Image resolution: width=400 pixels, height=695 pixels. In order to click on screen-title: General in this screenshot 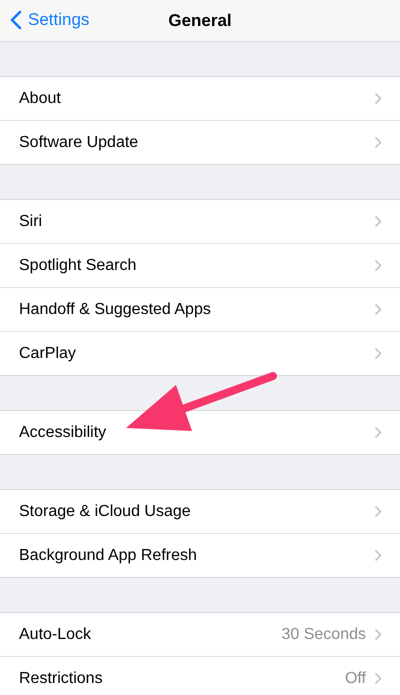, I will do `click(200, 20)`.